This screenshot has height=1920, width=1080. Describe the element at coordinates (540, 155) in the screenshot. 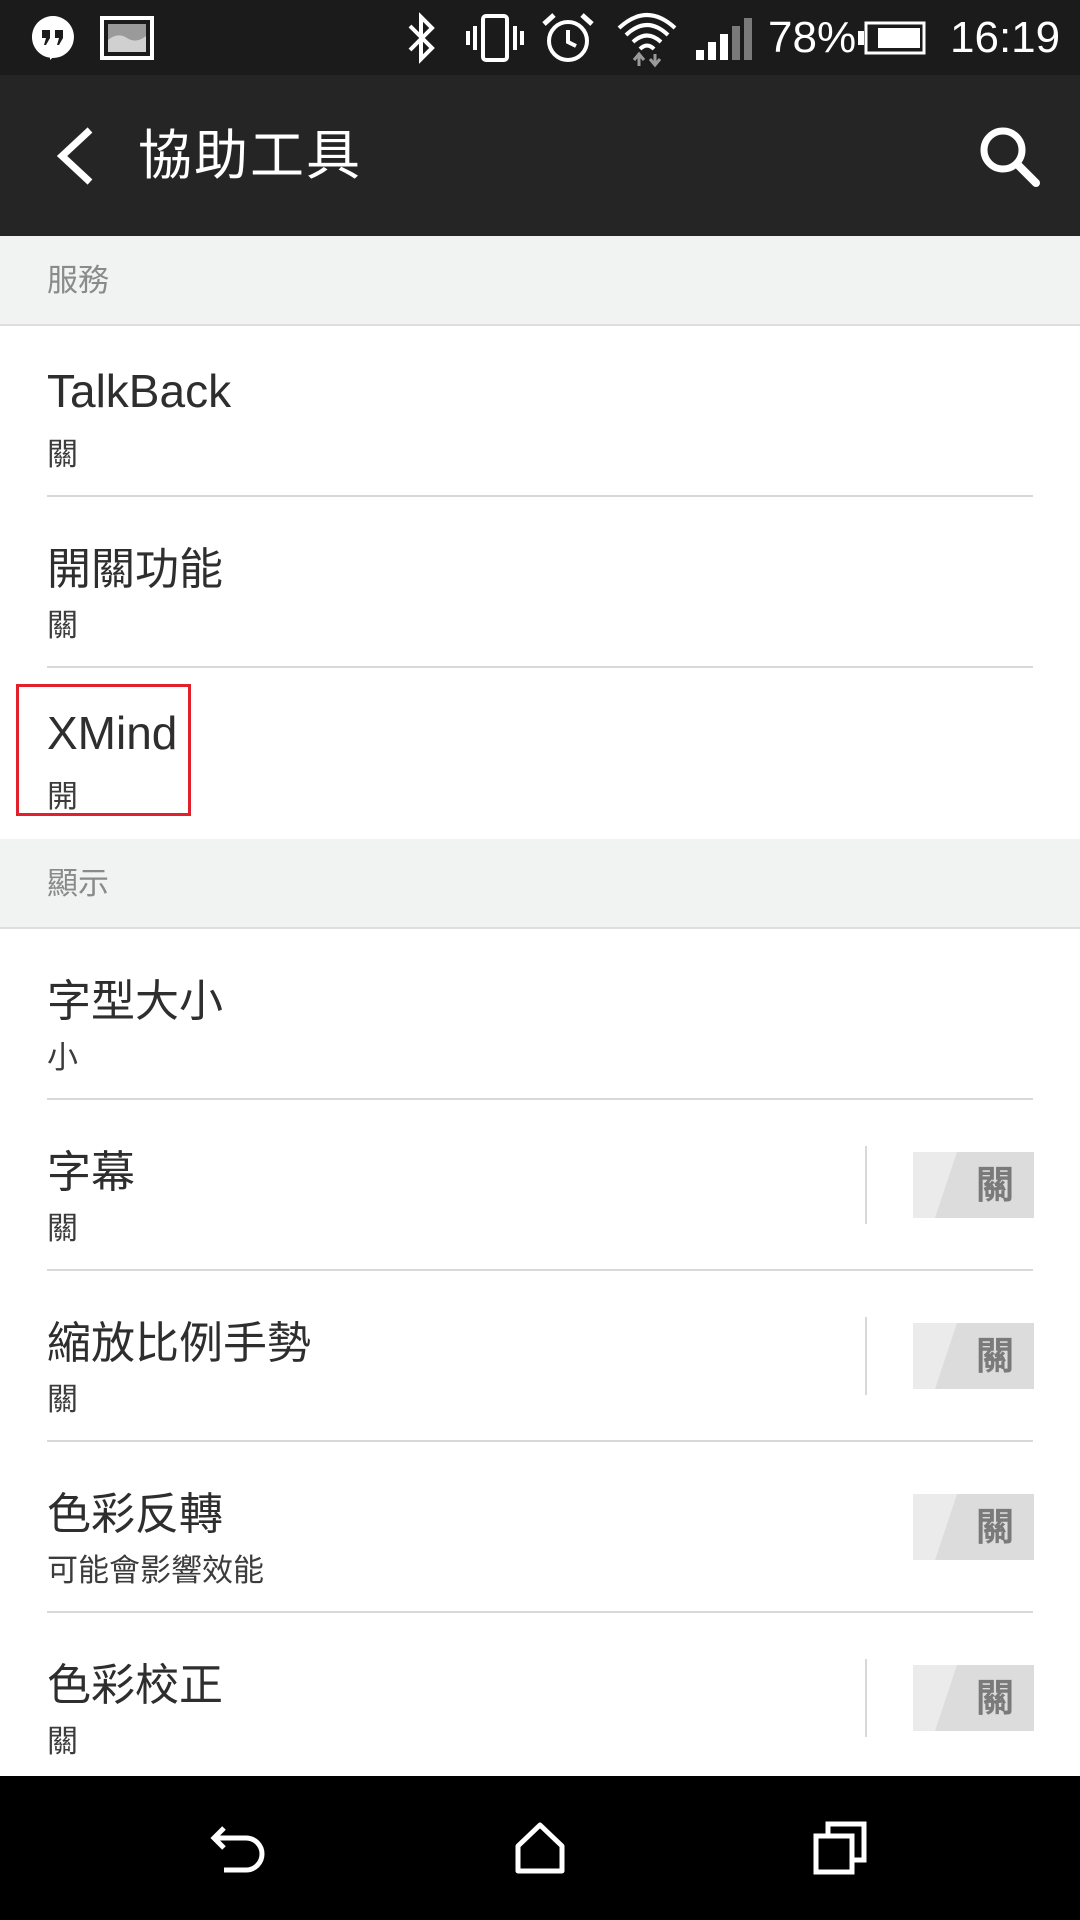

I see `app-bar: 協助工具` at that location.